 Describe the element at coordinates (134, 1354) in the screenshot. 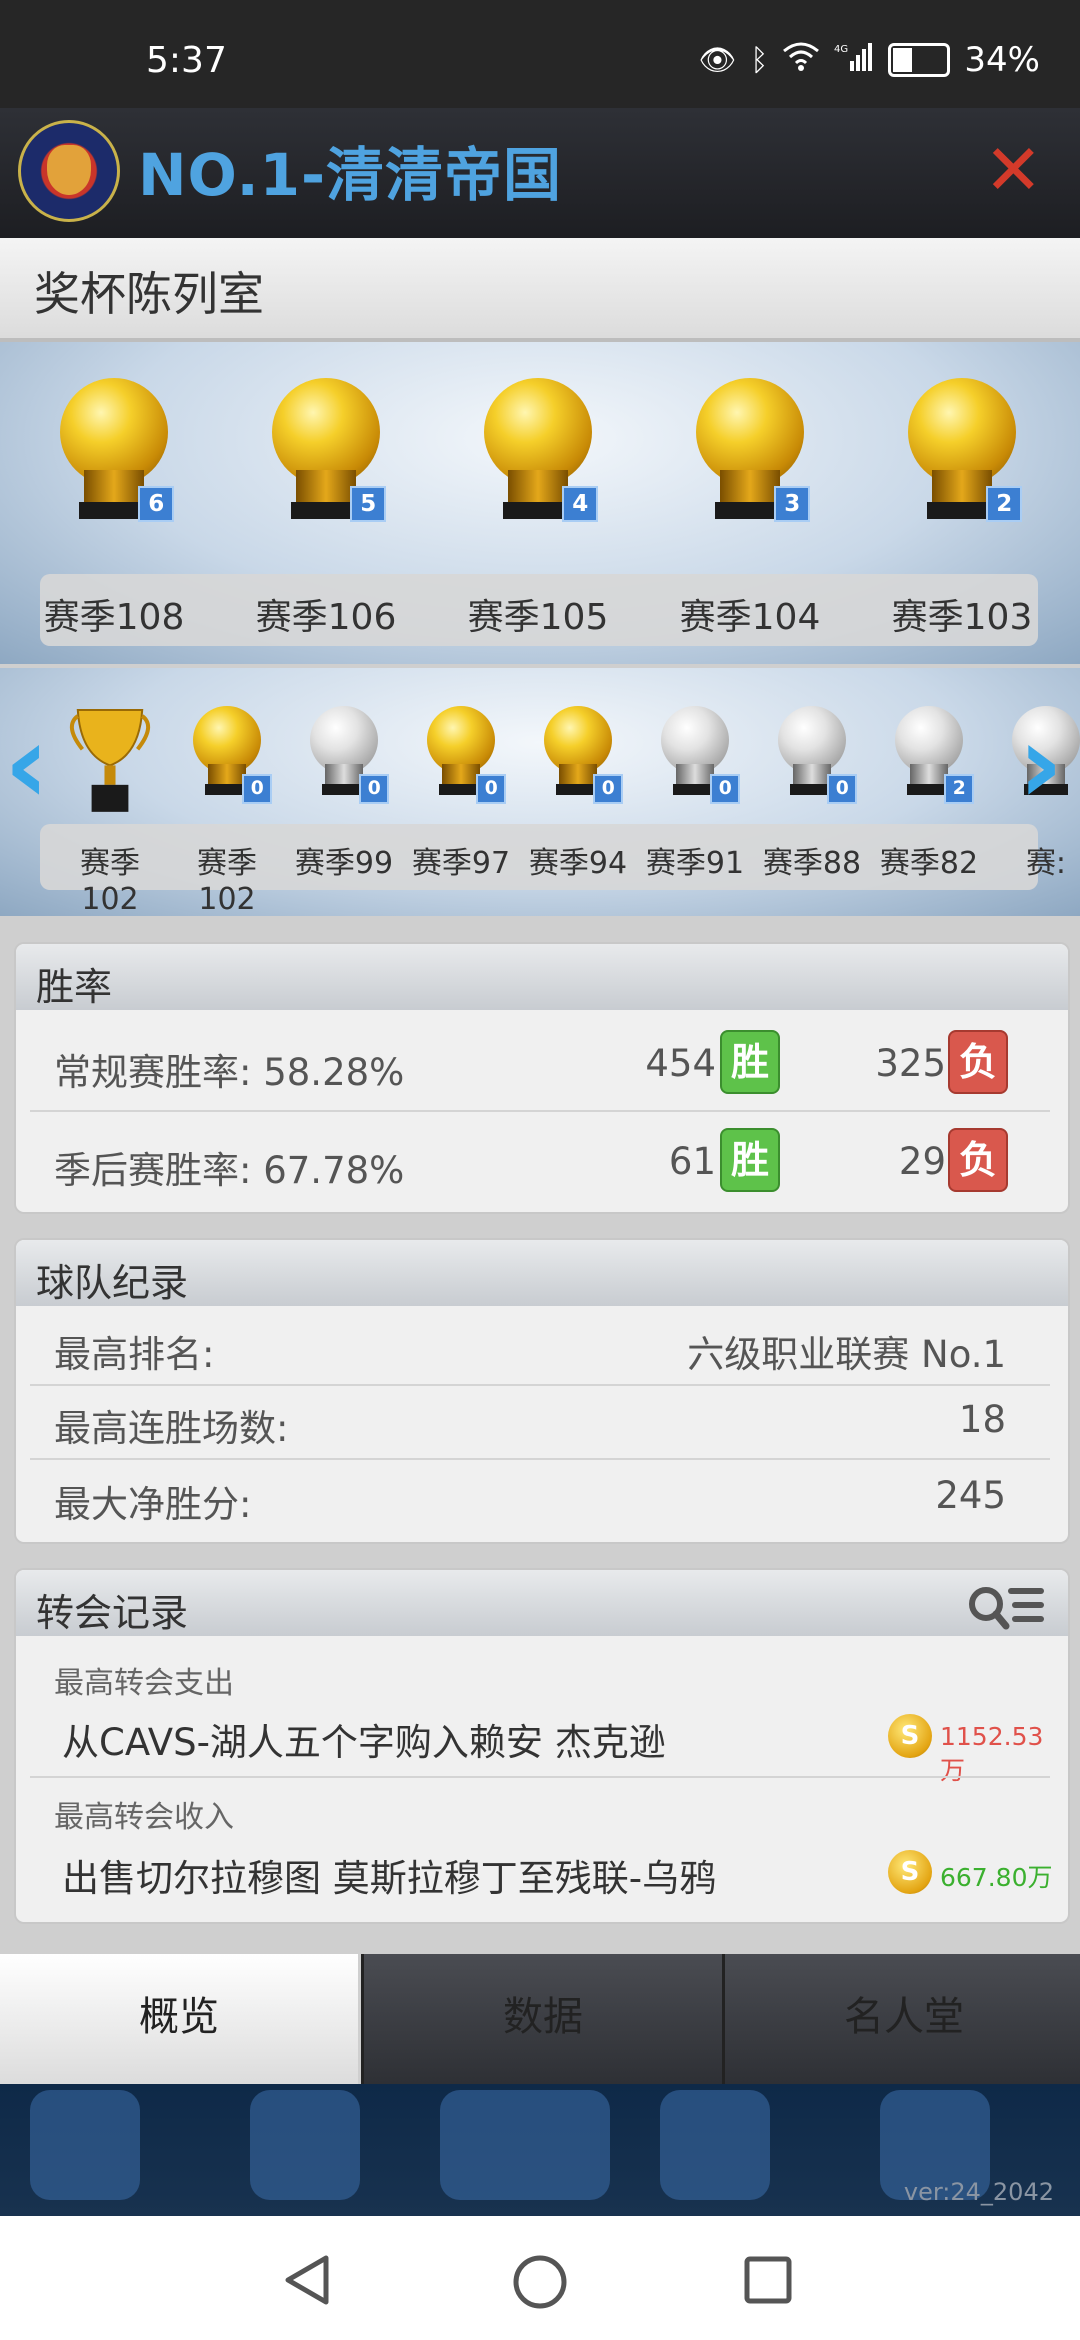

I see `best-rank-label: 最高排名:` at that location.